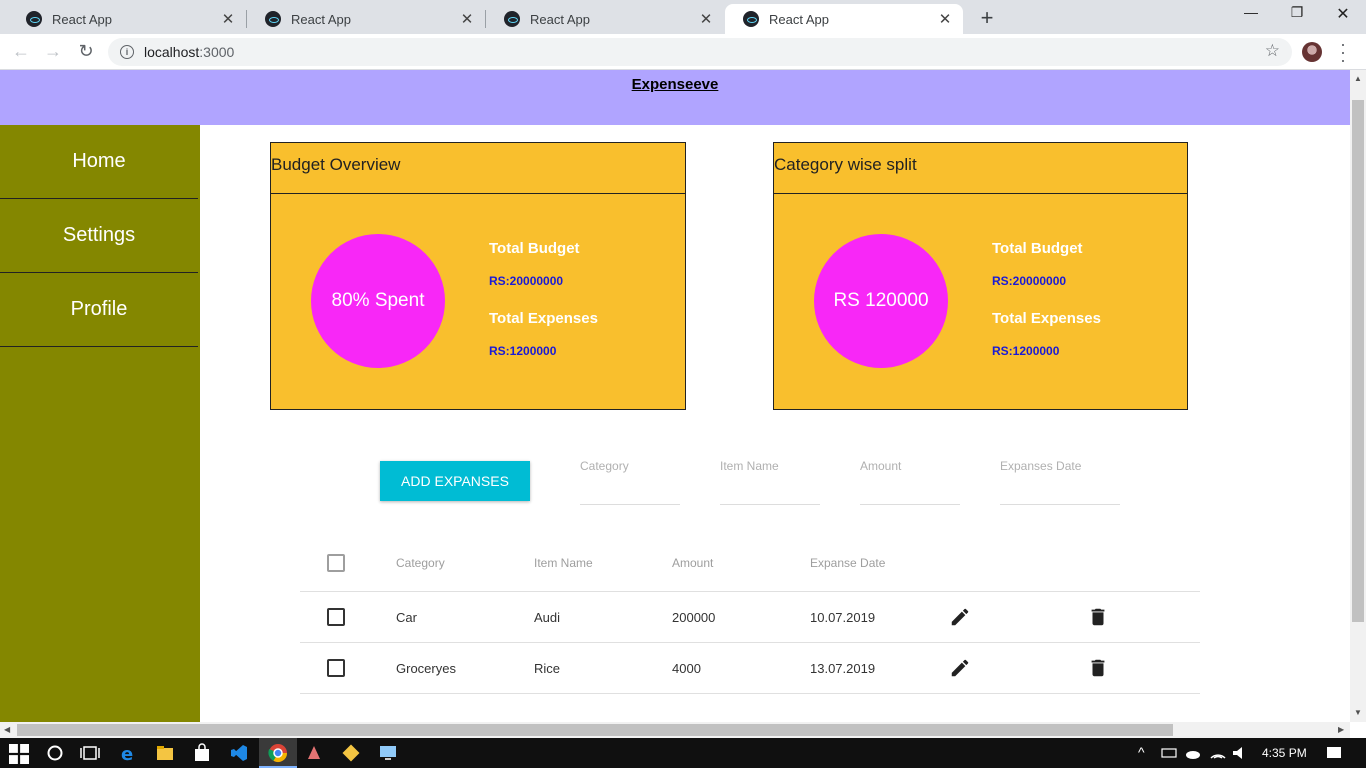  I want to click on vertical-scrollbar: ▲ ▼, so click(1358, 396).